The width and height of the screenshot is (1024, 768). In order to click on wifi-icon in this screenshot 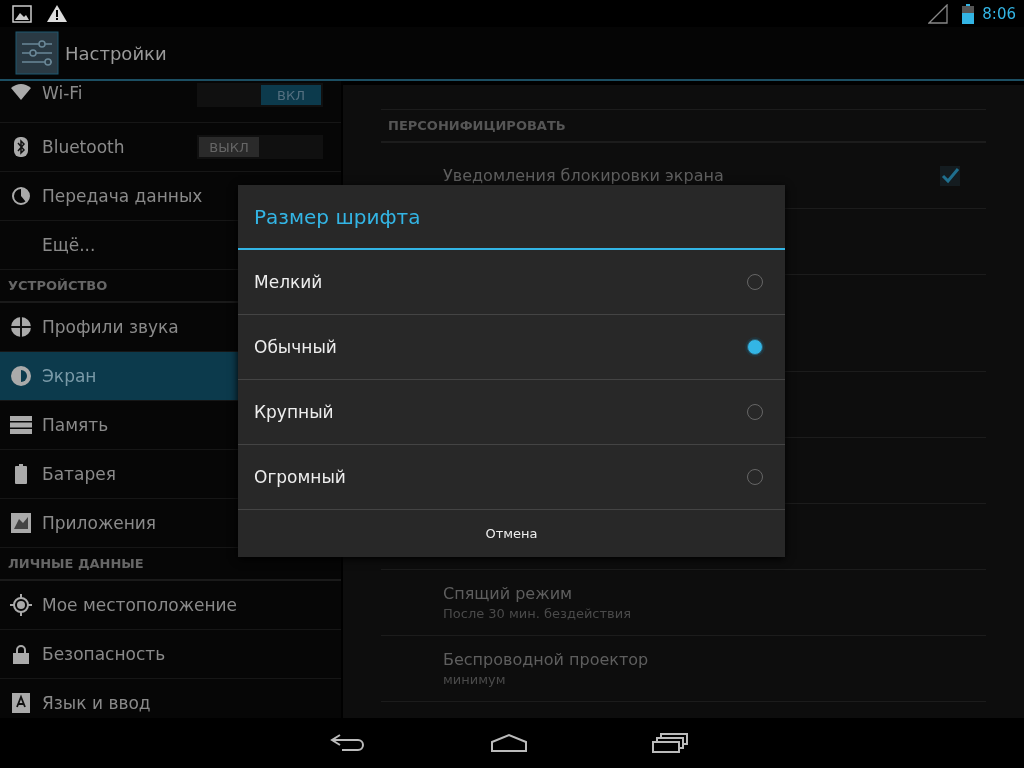, I will do `click(21, 92)`.